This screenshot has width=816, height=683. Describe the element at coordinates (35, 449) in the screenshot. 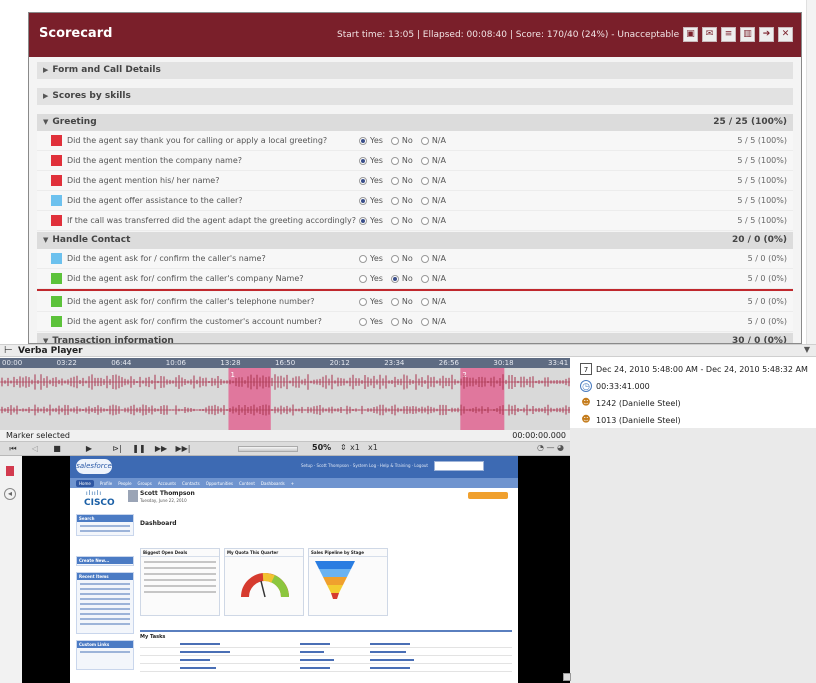

I see `step-back-button: ◁` at that location.